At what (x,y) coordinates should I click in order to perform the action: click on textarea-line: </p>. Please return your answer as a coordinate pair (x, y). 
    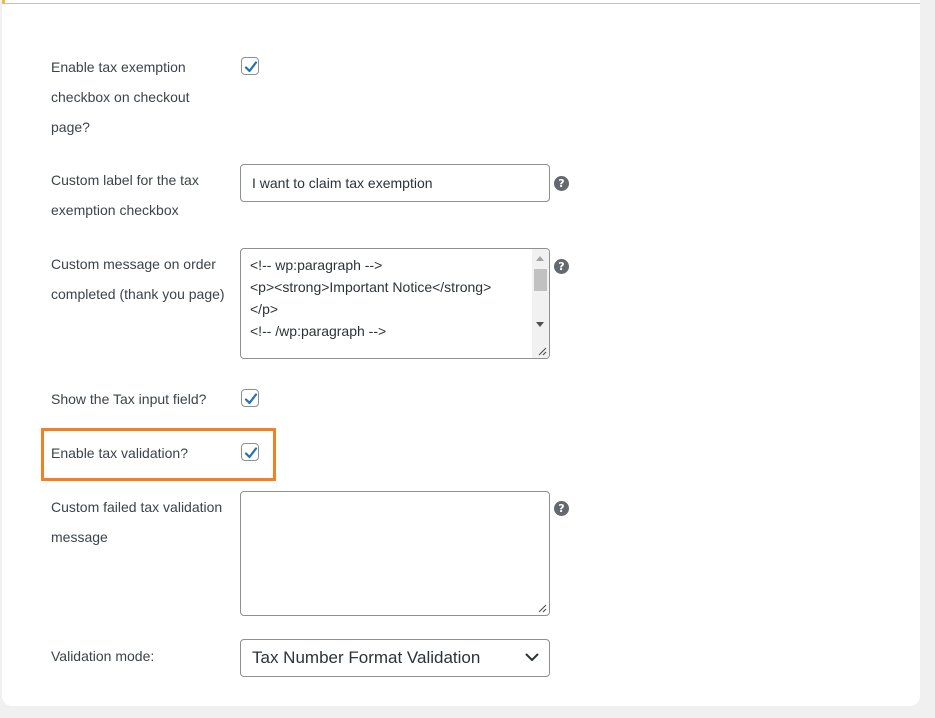
    Looking at the image, I should click on (264, 309).